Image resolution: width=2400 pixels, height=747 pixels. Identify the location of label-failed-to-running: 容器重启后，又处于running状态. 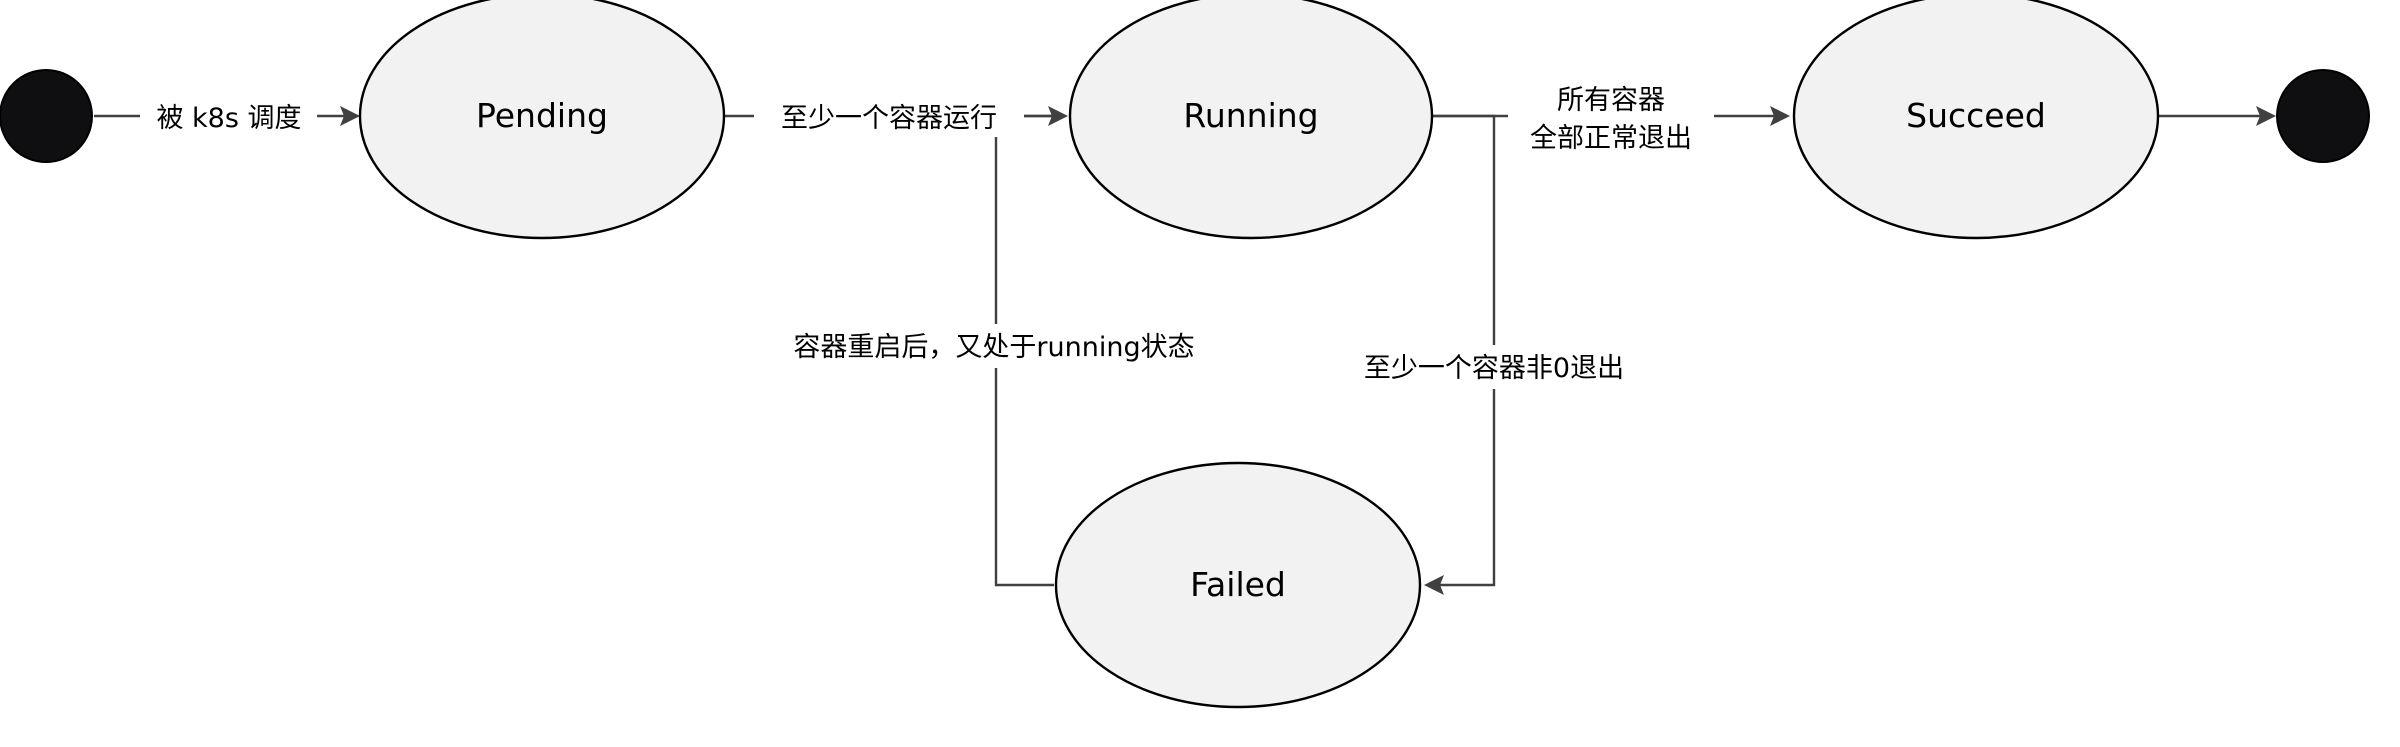
(993, 347).